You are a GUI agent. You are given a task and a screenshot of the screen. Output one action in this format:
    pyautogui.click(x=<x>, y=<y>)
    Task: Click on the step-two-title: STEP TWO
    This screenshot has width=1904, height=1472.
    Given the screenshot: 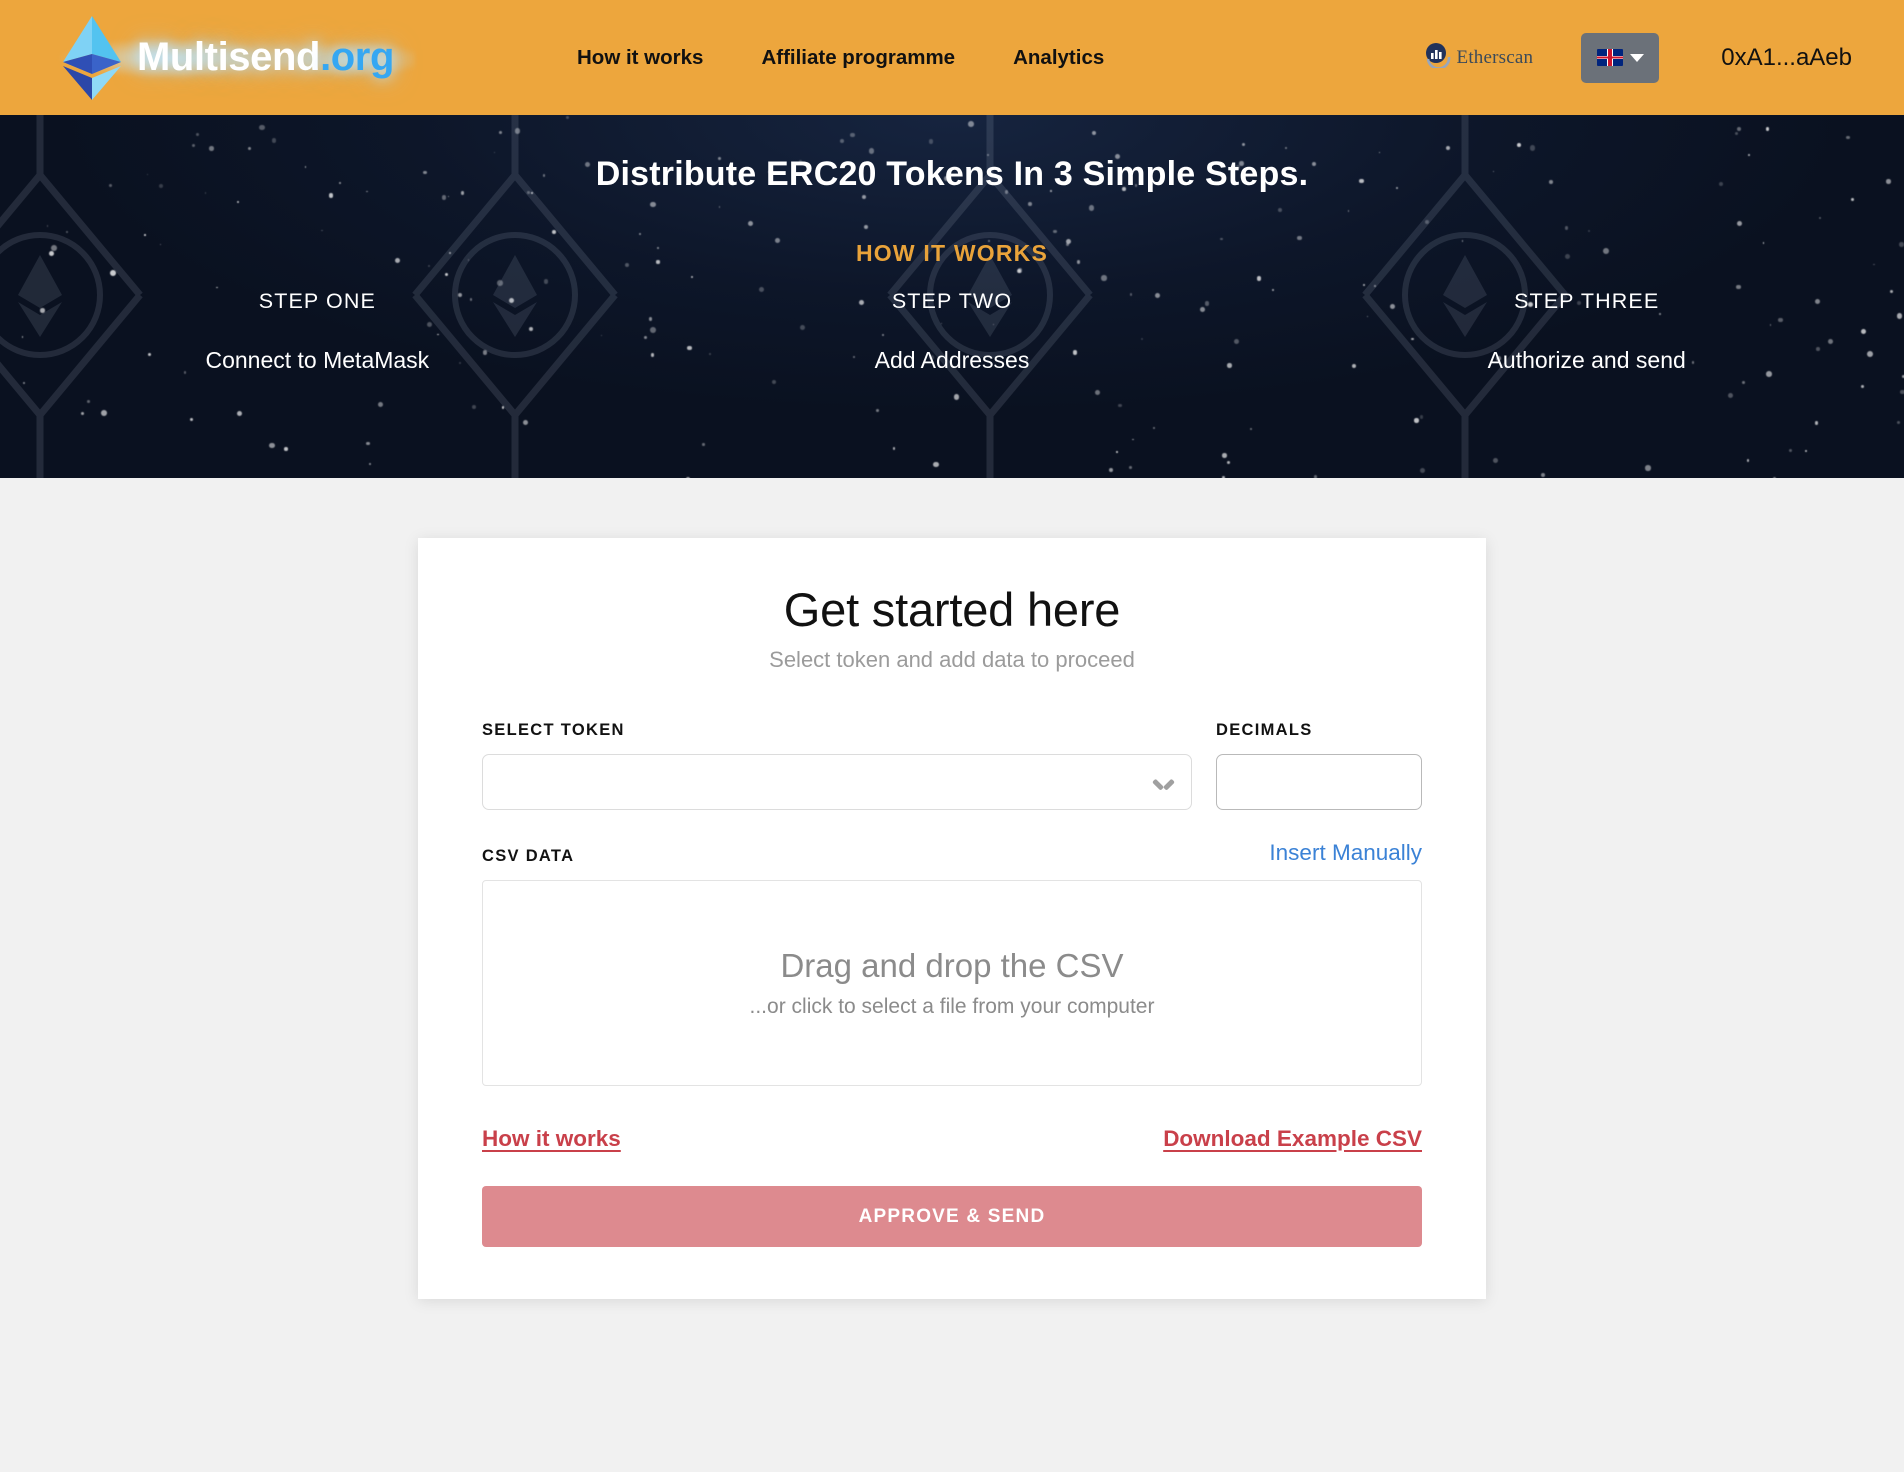 What is the action you would take?
    pyautogui.click(x=952, y=301)
    